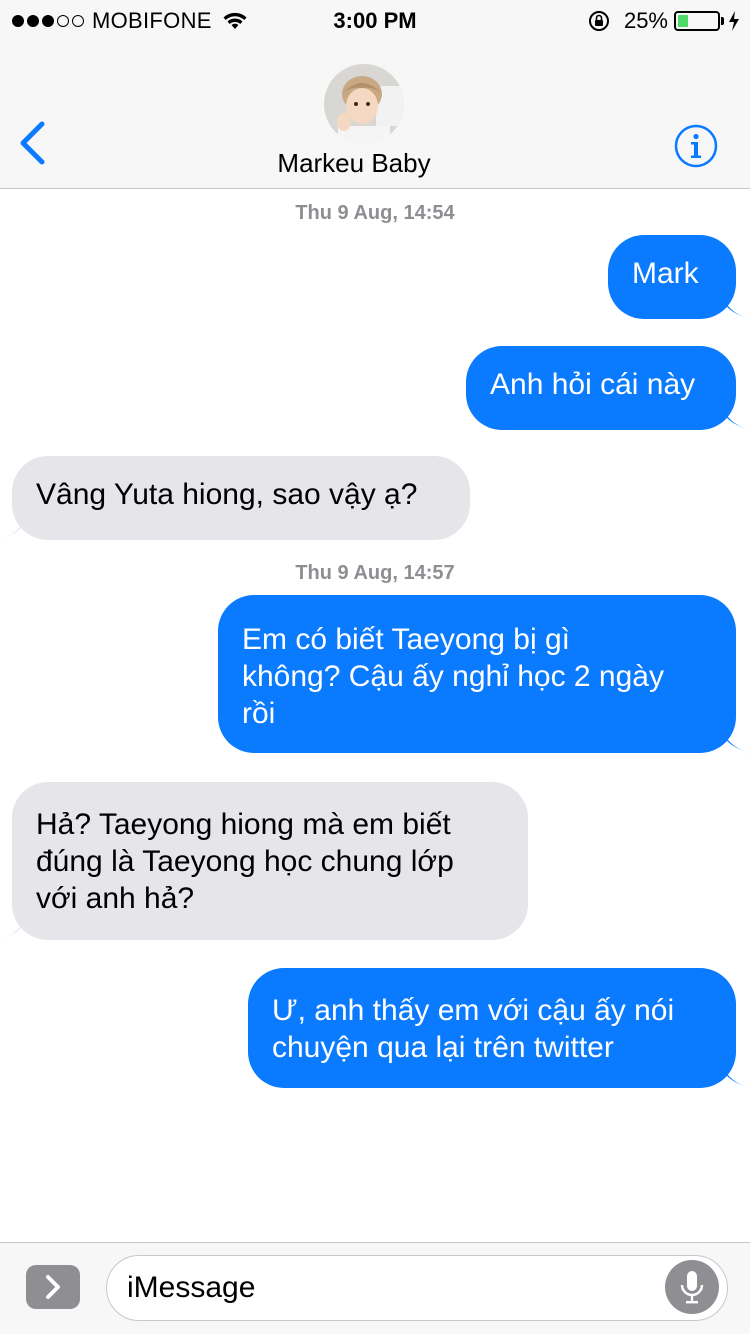 The image size is (750, 1334). I want to click on apps-button, so click(53, 1287).